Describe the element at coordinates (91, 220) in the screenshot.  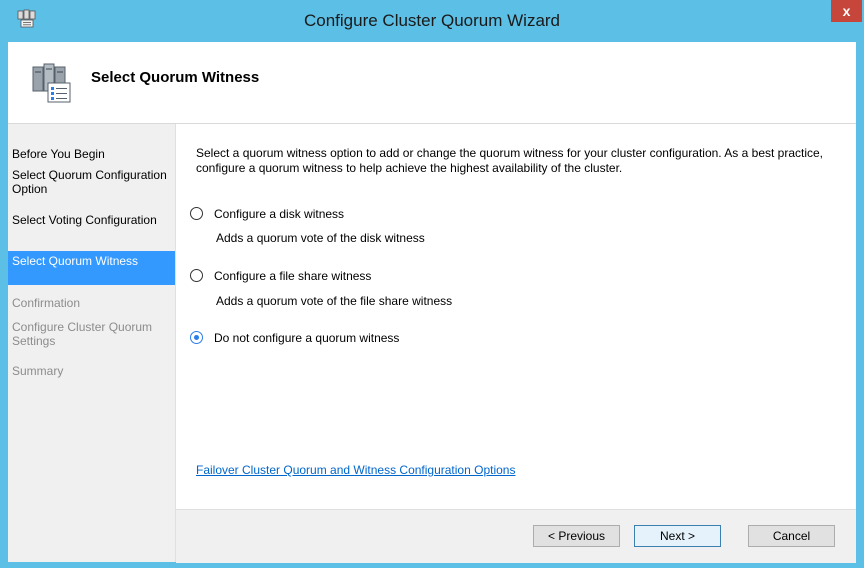
I see `step-select-voting-configuration: Select Voting Configuration` at that location.